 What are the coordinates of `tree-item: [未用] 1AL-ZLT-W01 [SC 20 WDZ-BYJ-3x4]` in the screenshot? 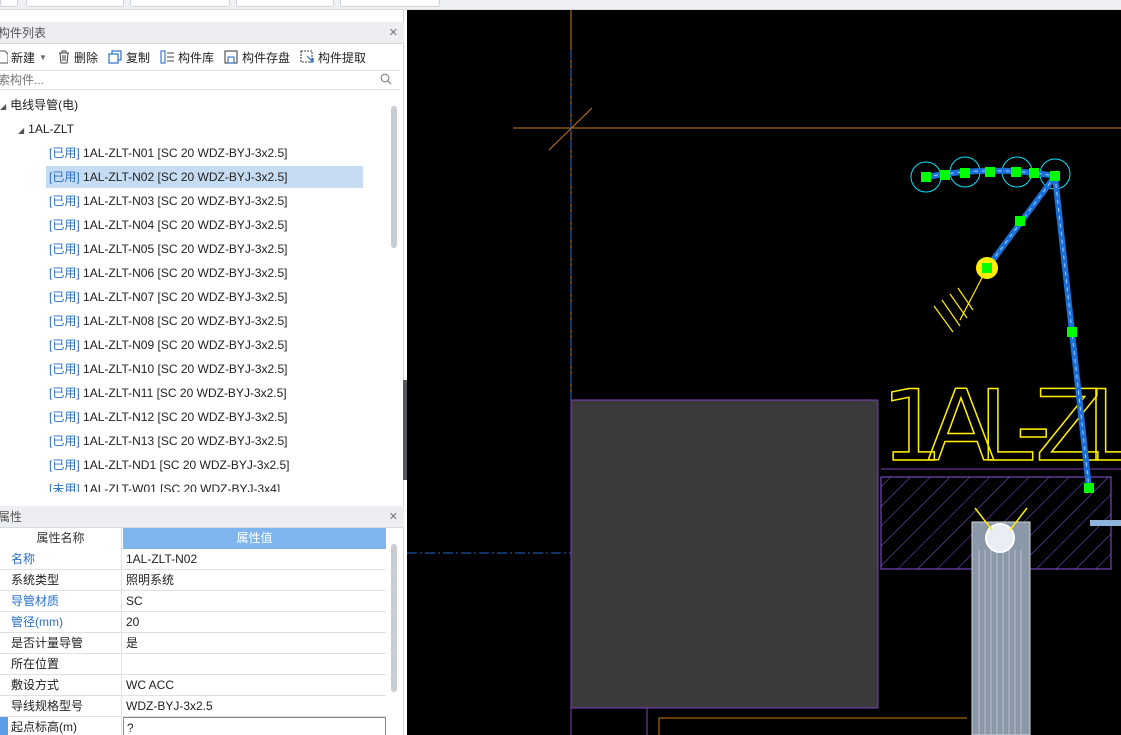 It's located at (204, 485).